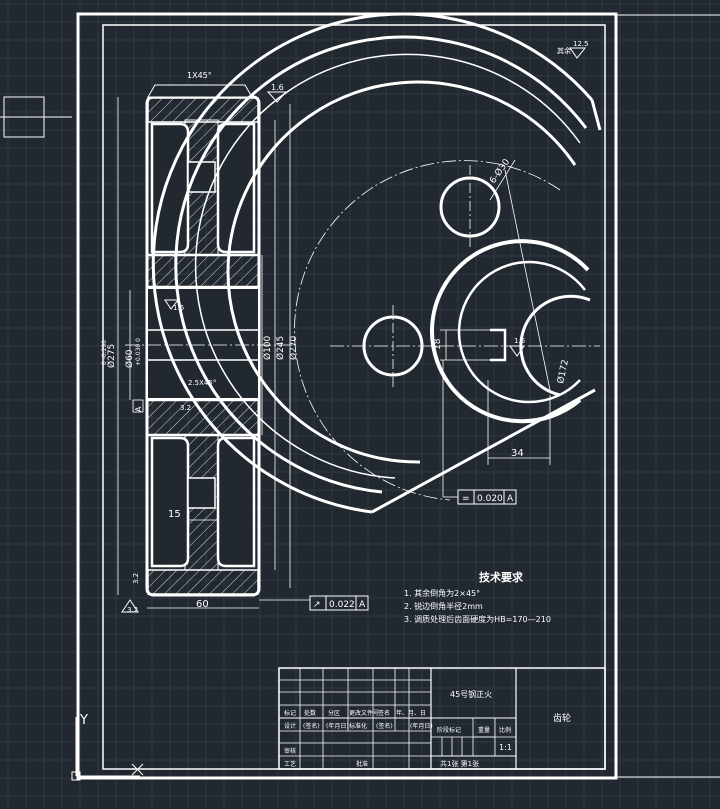  What do you see at coordinates (138, 409) in the screenshot?
I see `datum-a-label: A` at bounding box center [138, 409].